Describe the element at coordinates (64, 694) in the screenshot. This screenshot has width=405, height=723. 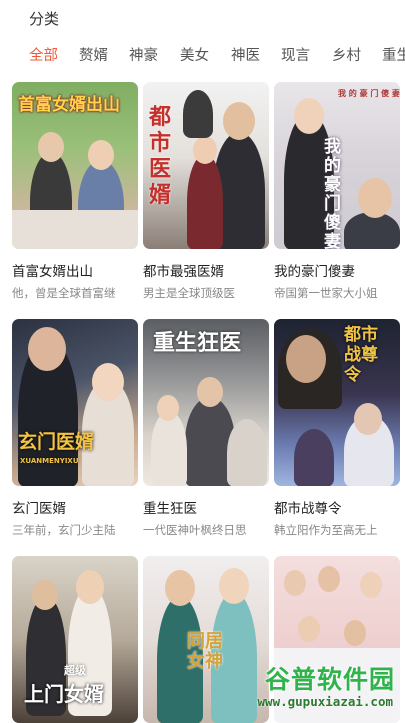
I see `poster-title: 上门女婿` at that location.